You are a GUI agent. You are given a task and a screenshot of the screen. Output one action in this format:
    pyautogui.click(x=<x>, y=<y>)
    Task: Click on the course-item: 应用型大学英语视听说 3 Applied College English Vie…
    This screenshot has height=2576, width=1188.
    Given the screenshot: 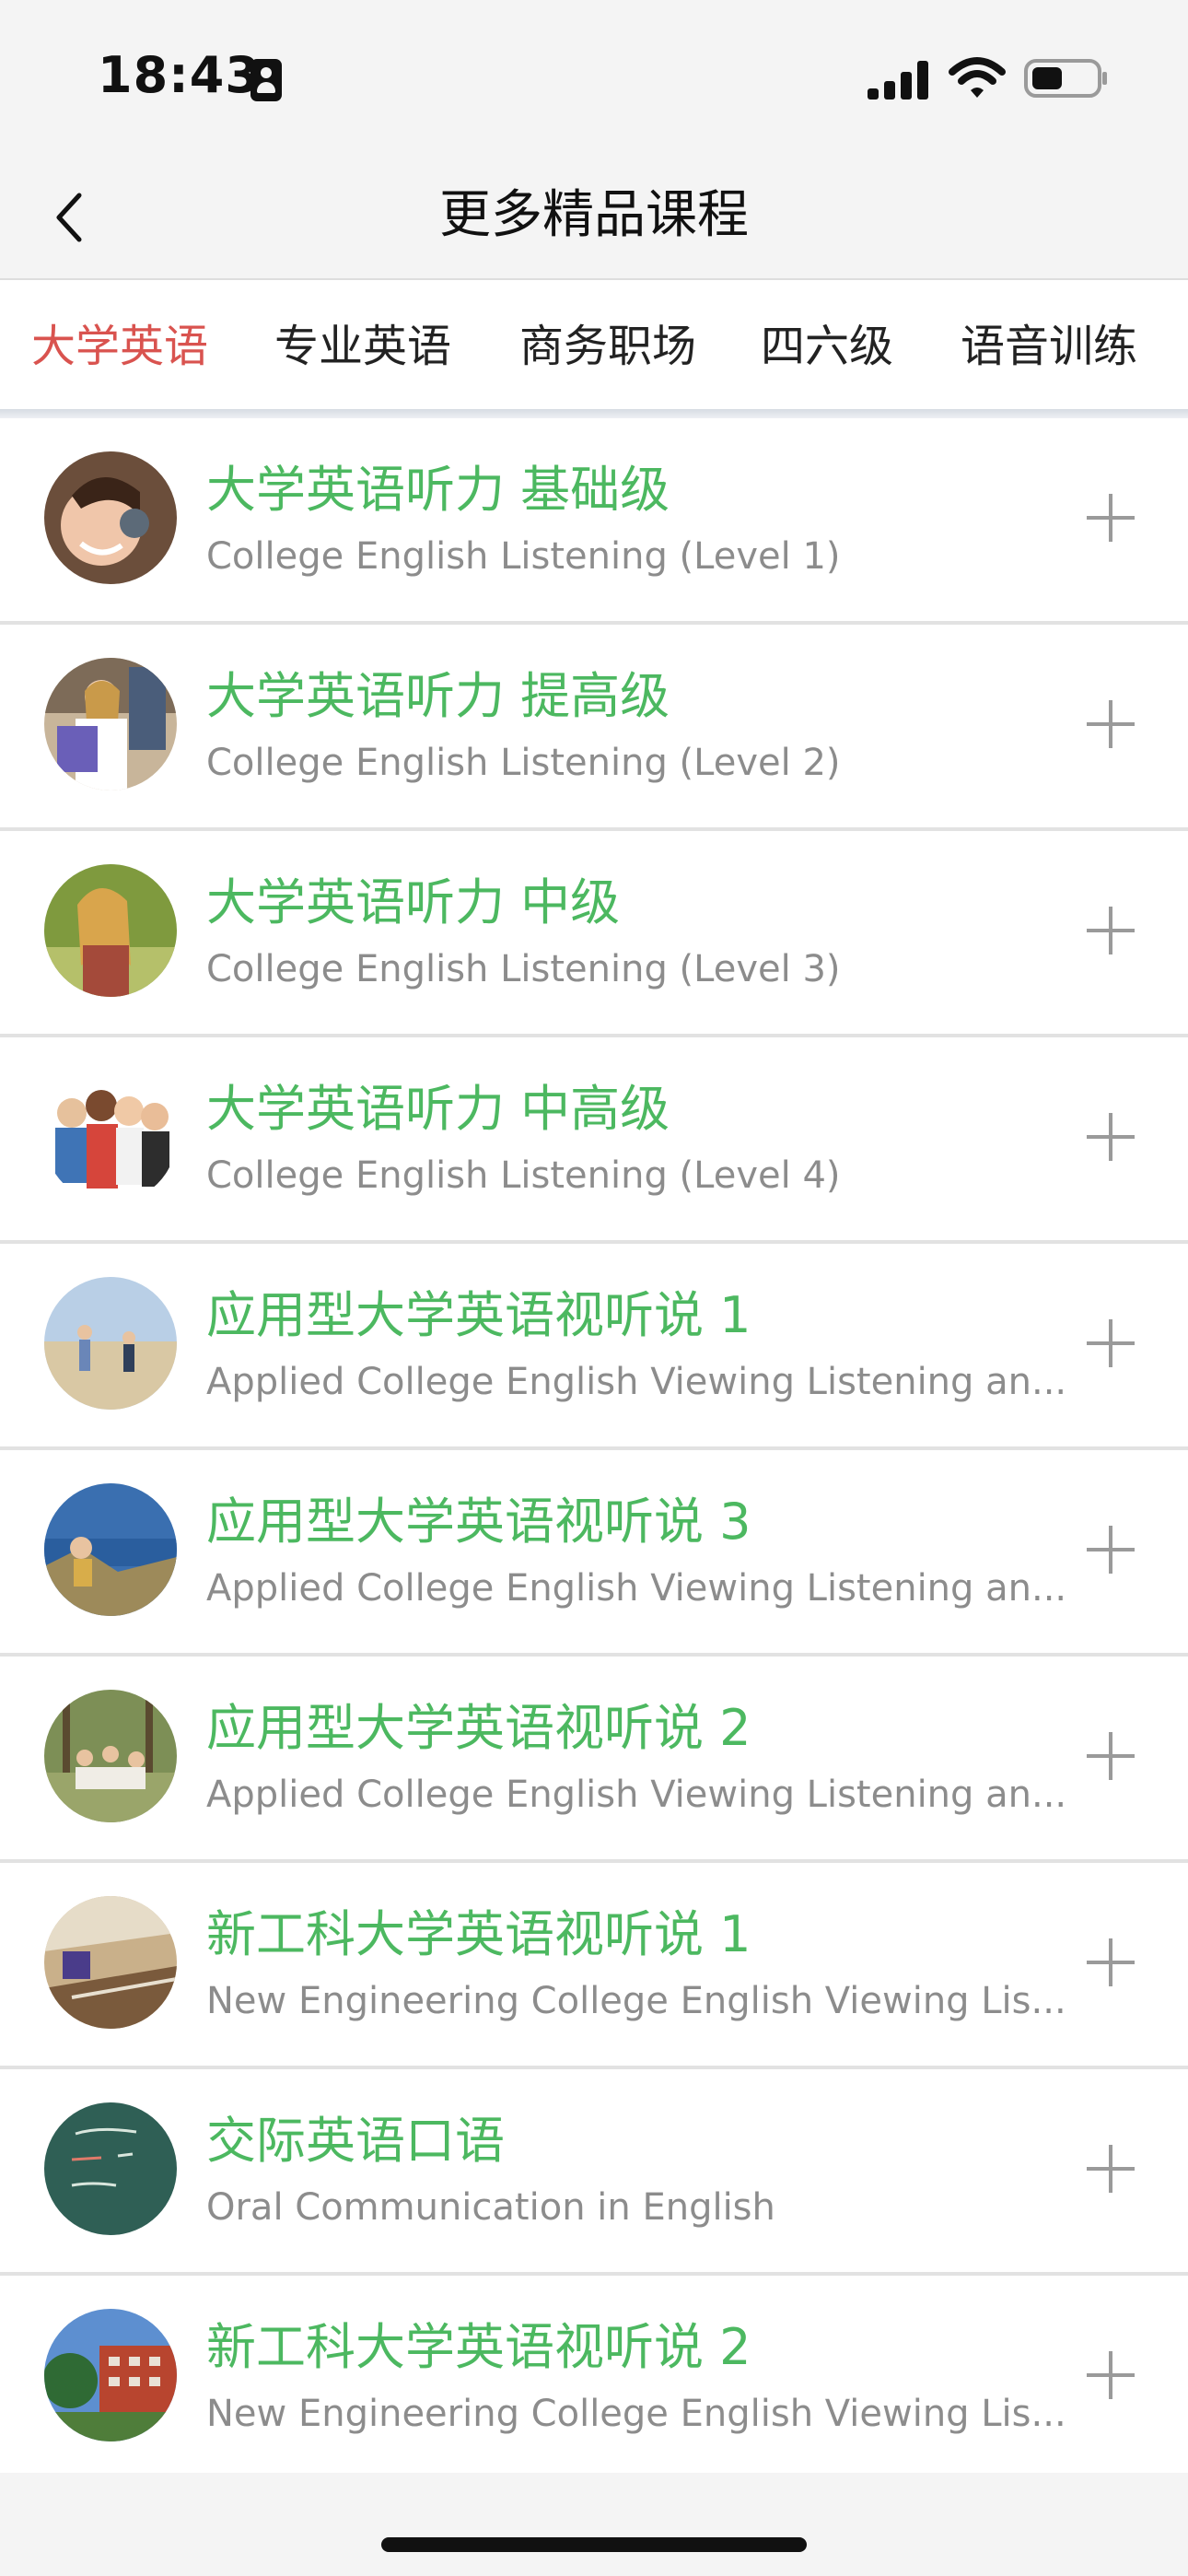 What is the action you would take?
    pyautogui.click(x=594, y=1553)
    